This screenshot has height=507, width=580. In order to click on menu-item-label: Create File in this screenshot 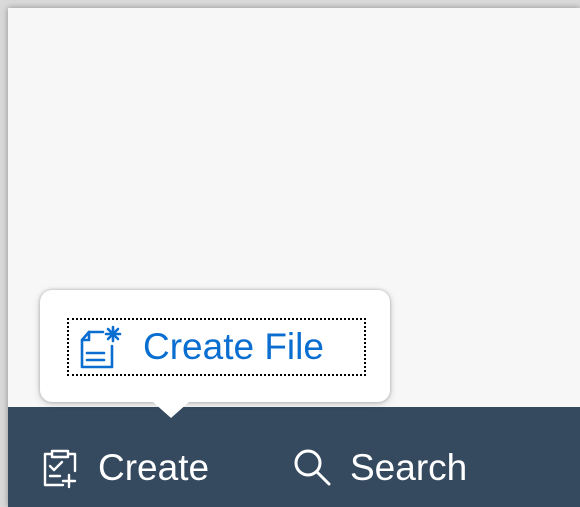, I will do `click(233, 346)`.